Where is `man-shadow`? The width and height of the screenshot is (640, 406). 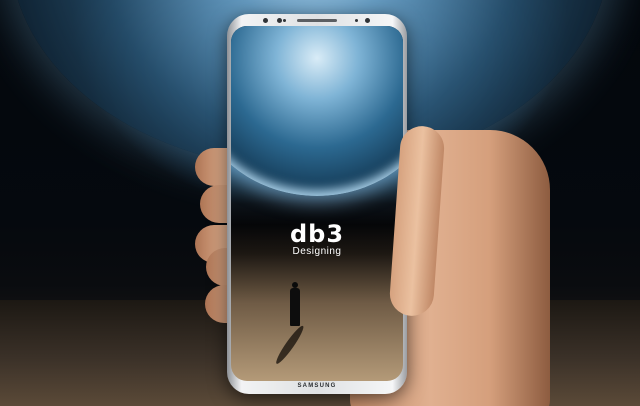 man-shadow is located at coordinates (290, 344).